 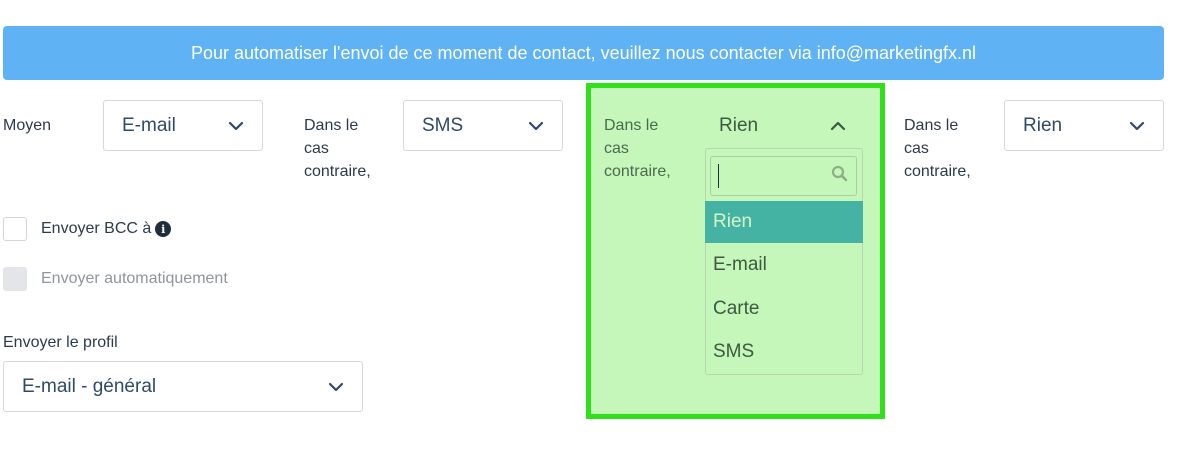 What do you see at coordinates (775, 176) in the screenshot?
I see `fallback2-search-input` at bounding box center [775, 176].